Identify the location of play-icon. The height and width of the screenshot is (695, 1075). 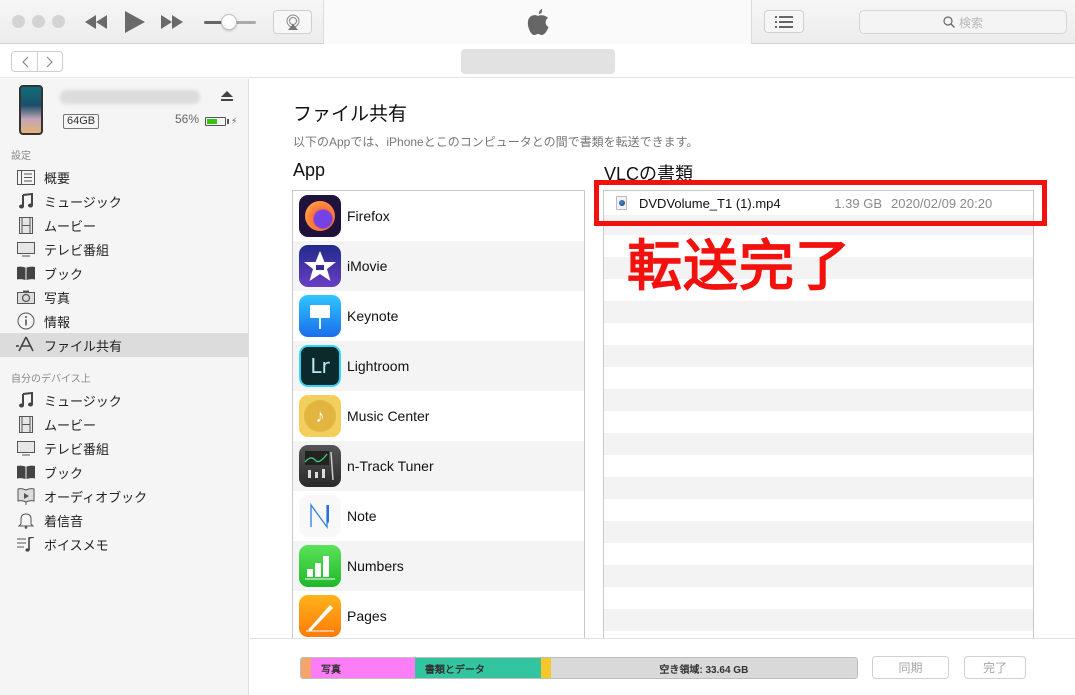
(135, 22).